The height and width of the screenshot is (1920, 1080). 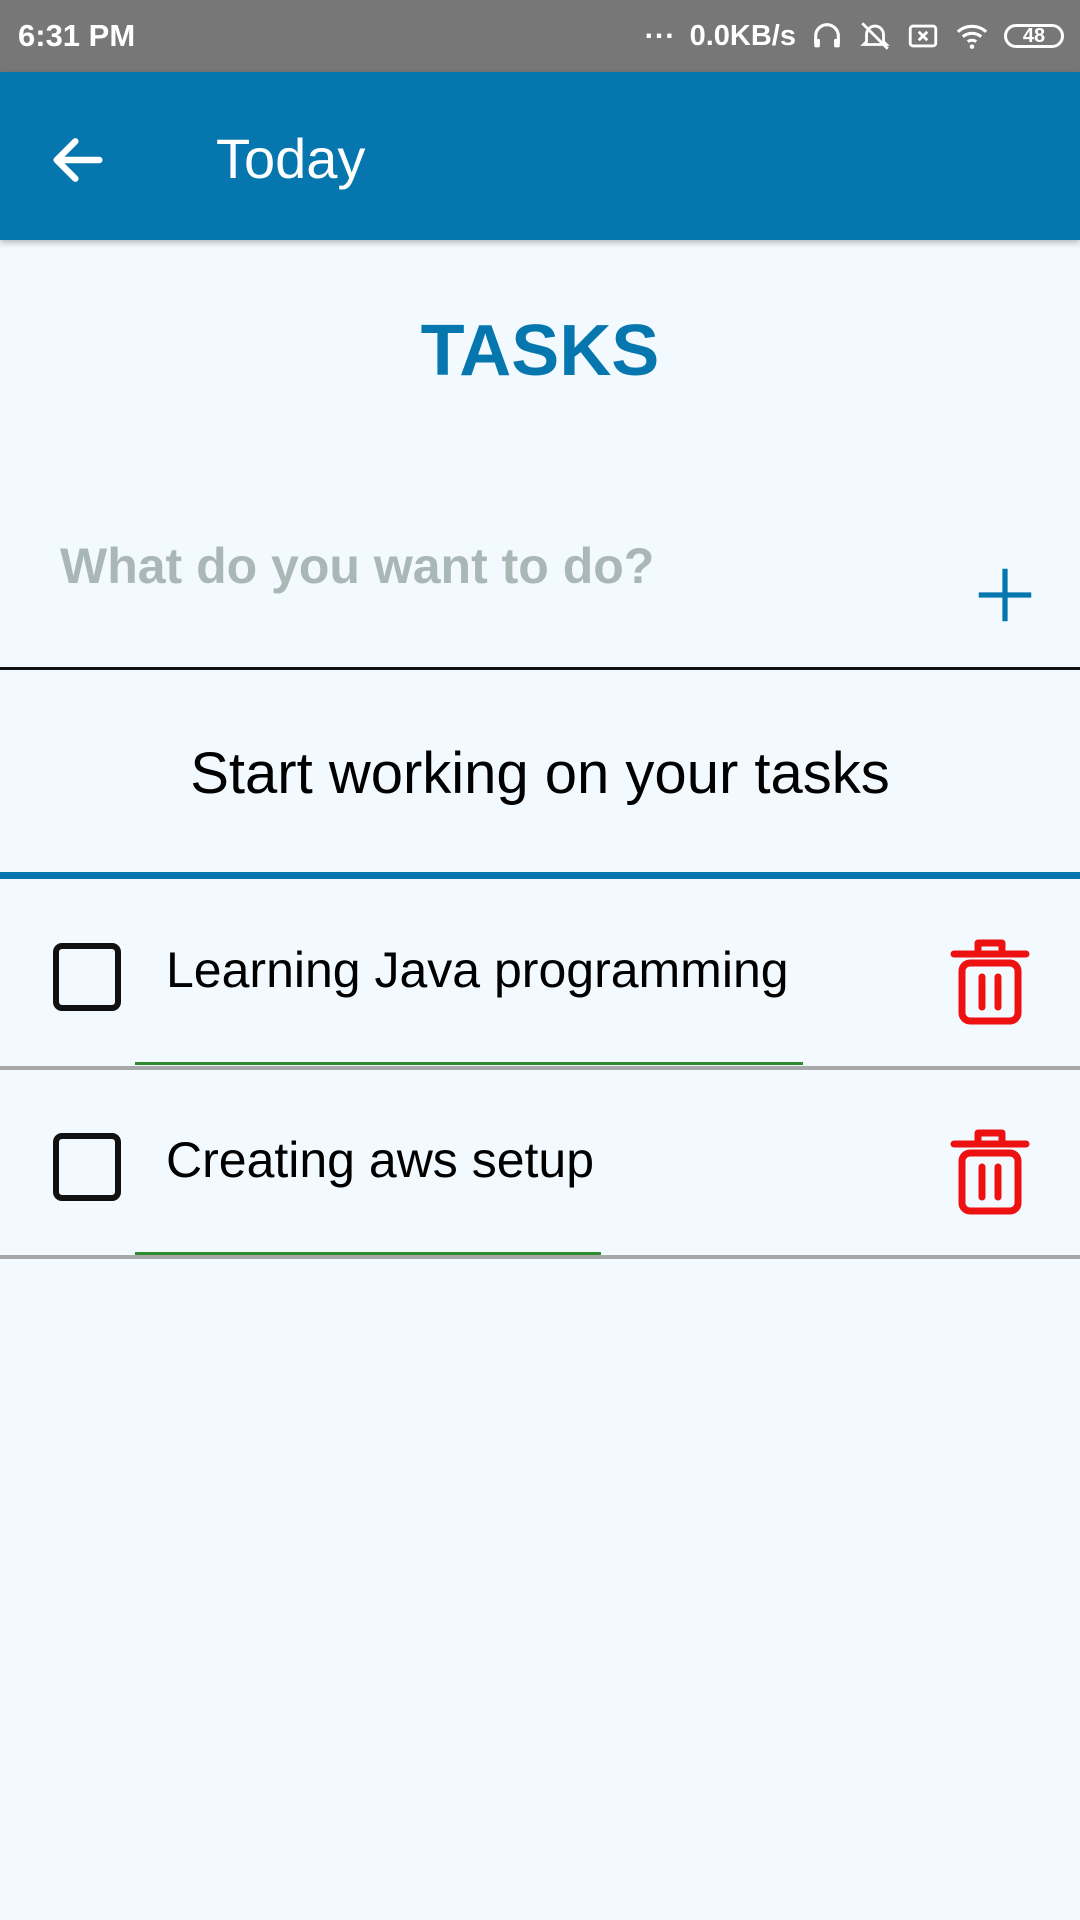 What do you see at coordinates (540, 36) in the screenshot?
I see `status-bar: 6:31 PM ... 0.0KB/s 48` at bounding box center [540, 36].